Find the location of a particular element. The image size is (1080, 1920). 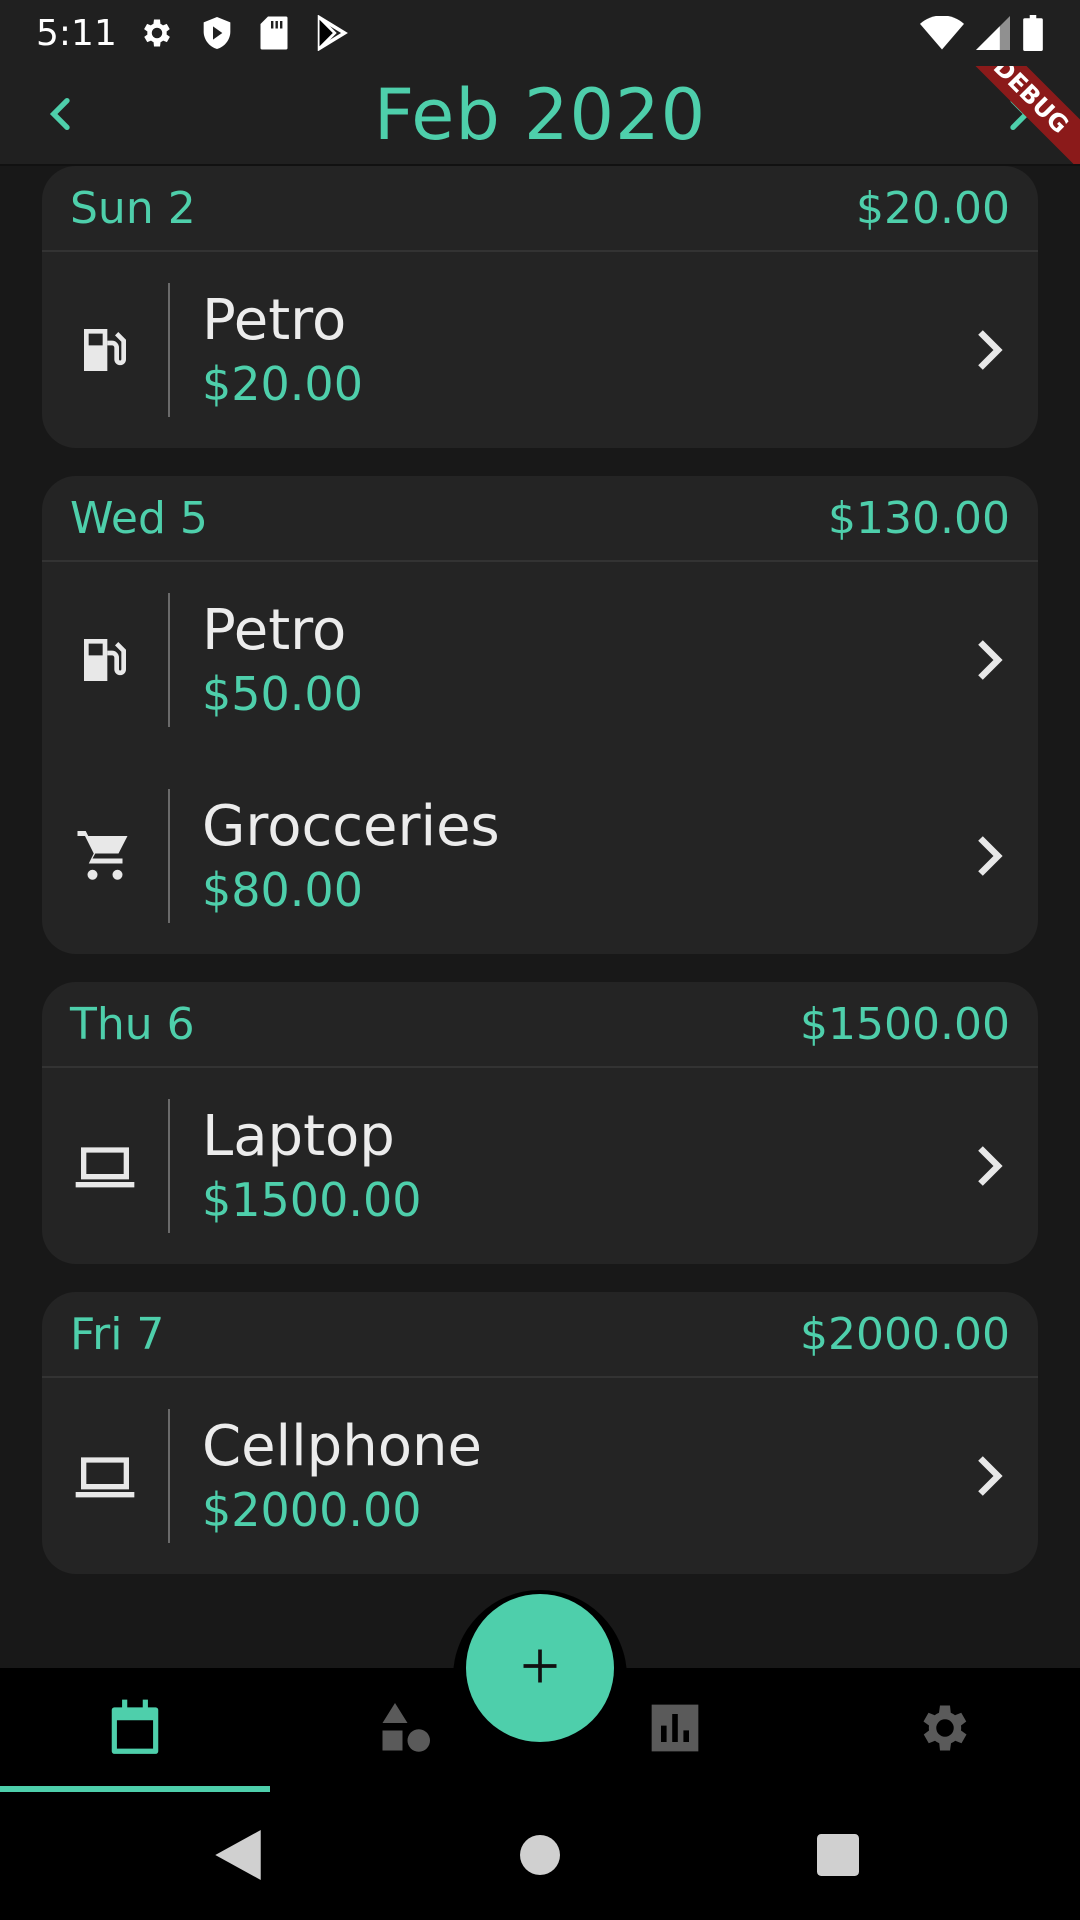

day-total: $130.00 is located at coordinates (919, 518).